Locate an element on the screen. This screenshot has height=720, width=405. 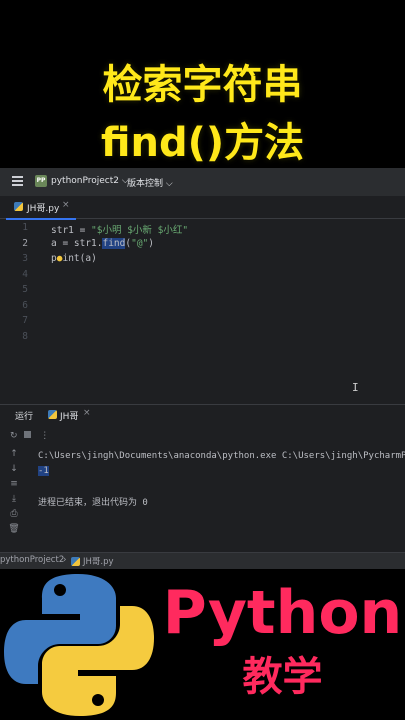
run-config-tab: JH哥 is located at coordinates (69, 415).